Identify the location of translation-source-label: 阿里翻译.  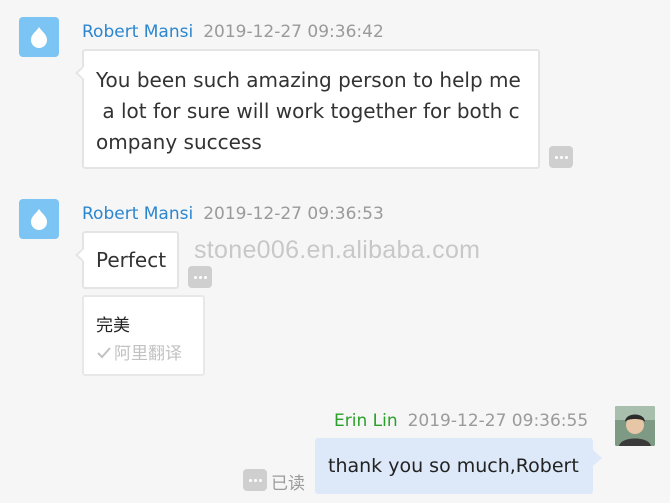
(148, 354).